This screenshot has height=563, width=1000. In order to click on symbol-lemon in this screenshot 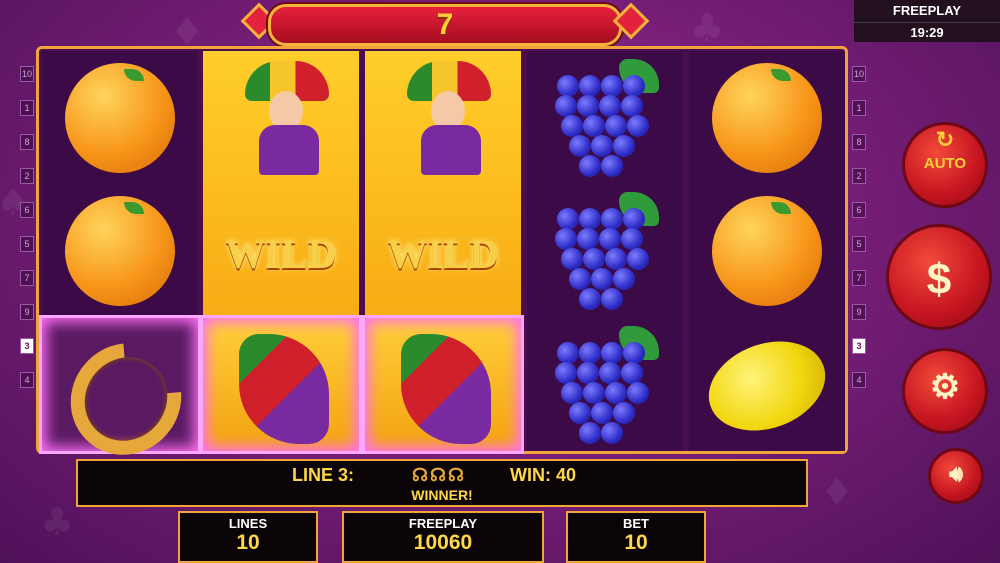, I will do `click(767, 384)`.